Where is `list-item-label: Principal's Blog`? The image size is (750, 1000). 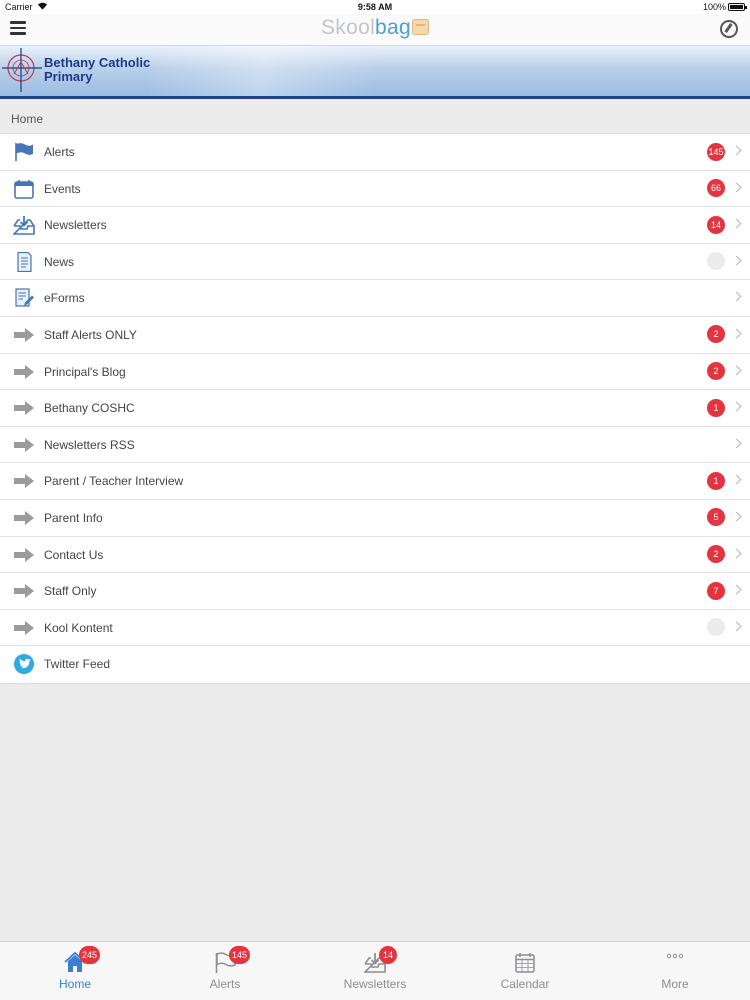
list-item-label: Principal's Blog is located at coordinates (85, 371).